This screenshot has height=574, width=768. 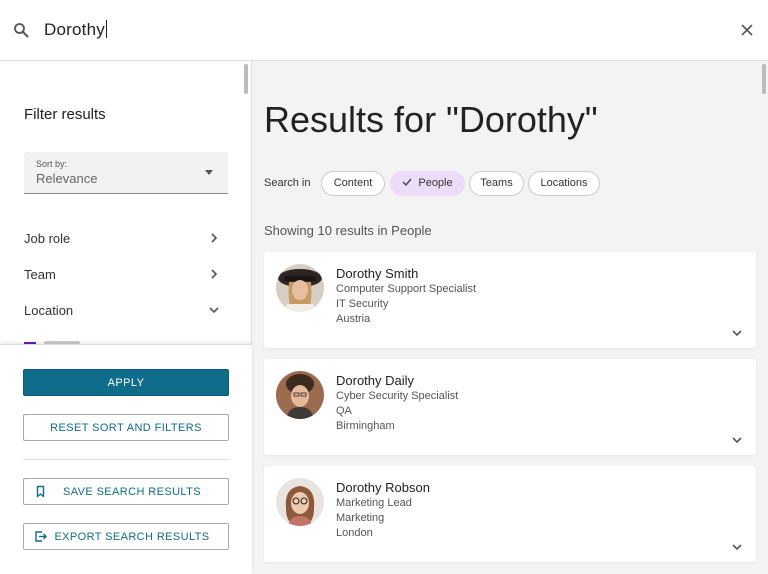 What do you see at coordinates (435, 183) in the screenshot?
I see `chip-people-label: People` at bounding box center [435, 183].